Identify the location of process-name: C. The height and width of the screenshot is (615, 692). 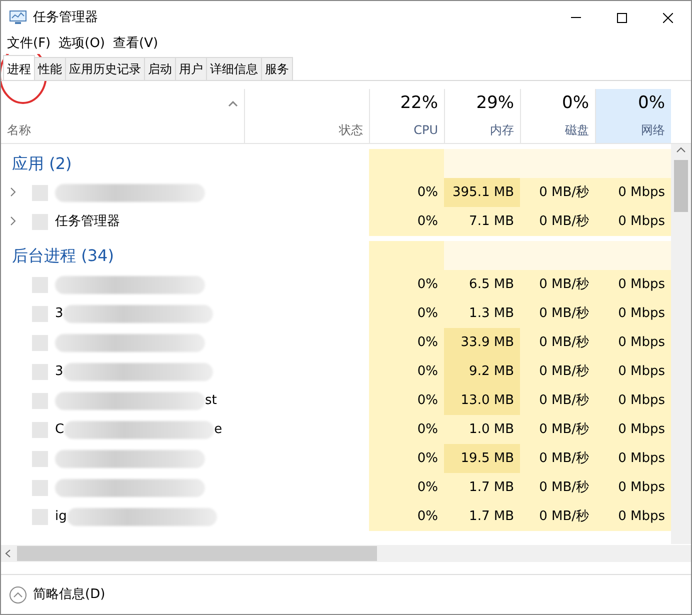
(59, 429).